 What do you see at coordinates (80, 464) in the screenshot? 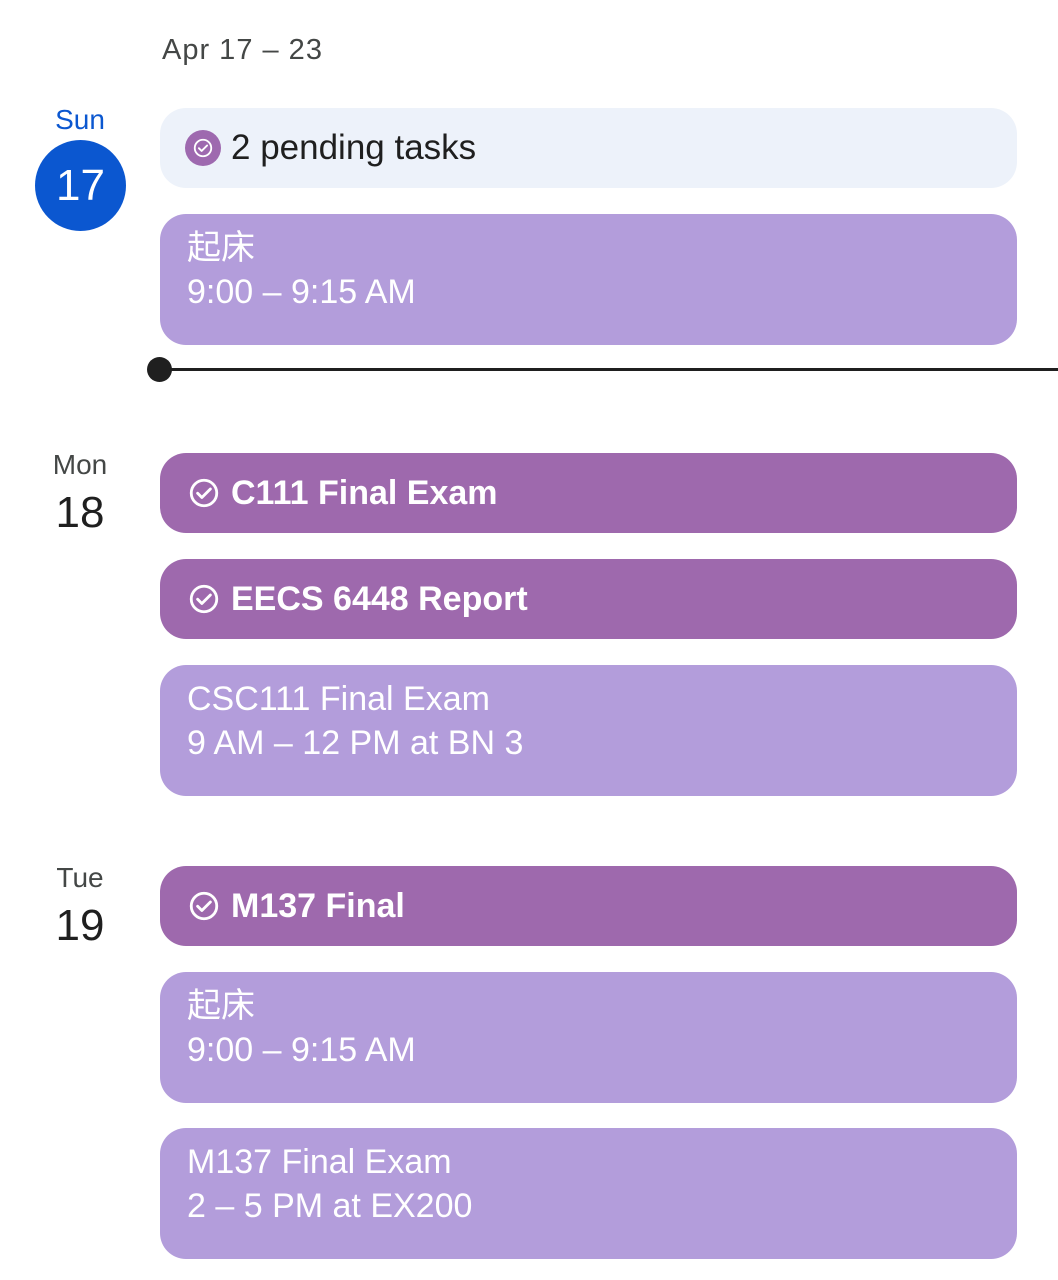
I see `day-name-mon: Mon` at bounding box center [80, 464].